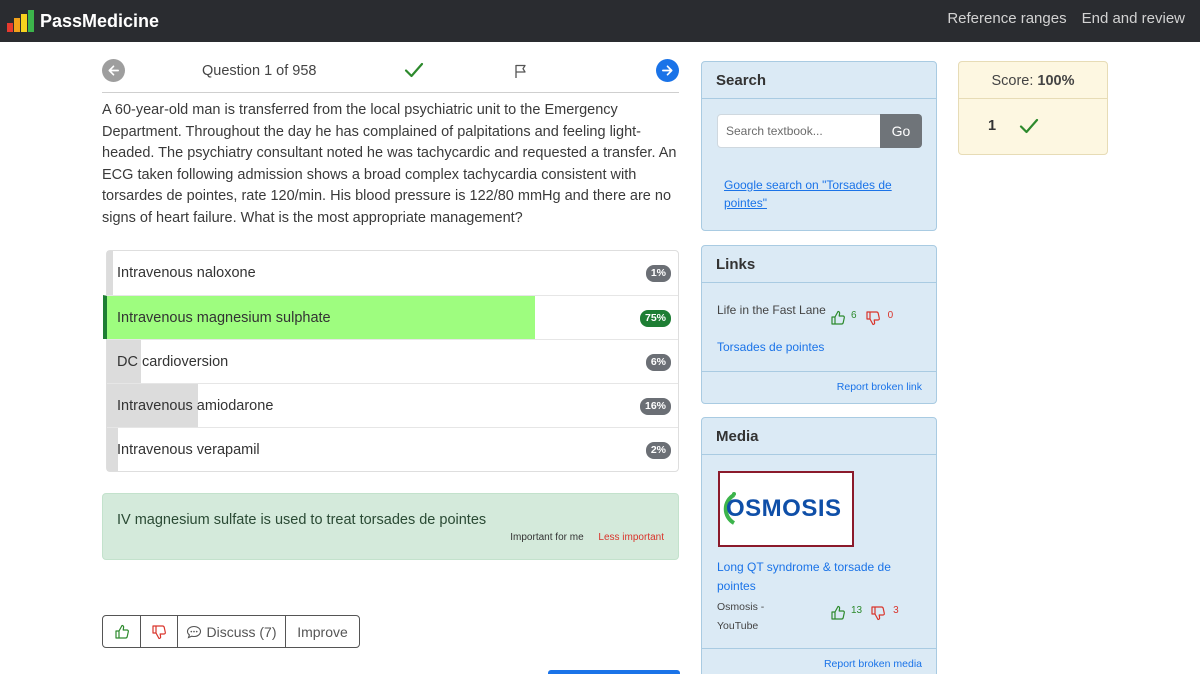 The height and width of the screenshot is (674, 1200). Describe the element at coordinates (655, 318) in the screenshot. I see `answer-percent-badge: 75%` at that location.